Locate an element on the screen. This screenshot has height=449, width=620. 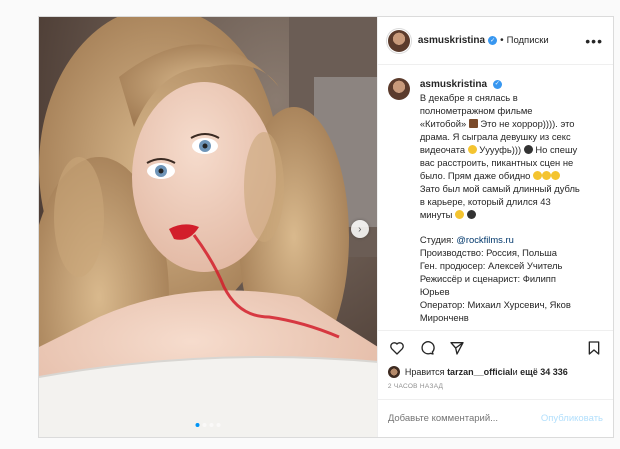
credit-line: Производство: Россия, Польша is located at coordinates (488, 252).